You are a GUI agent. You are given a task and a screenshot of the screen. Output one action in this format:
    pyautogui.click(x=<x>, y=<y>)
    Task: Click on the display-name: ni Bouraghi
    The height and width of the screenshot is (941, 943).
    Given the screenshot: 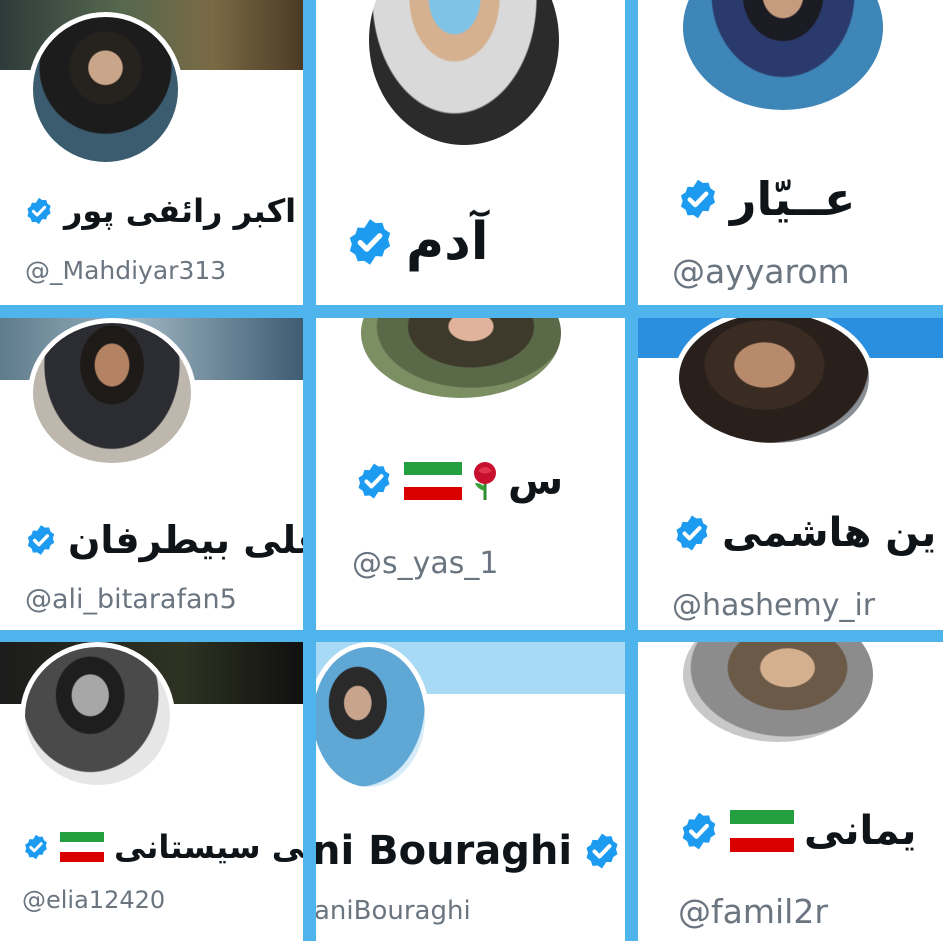 What is the action you would take?
    pyautogui.click(x=469, y=851)
    